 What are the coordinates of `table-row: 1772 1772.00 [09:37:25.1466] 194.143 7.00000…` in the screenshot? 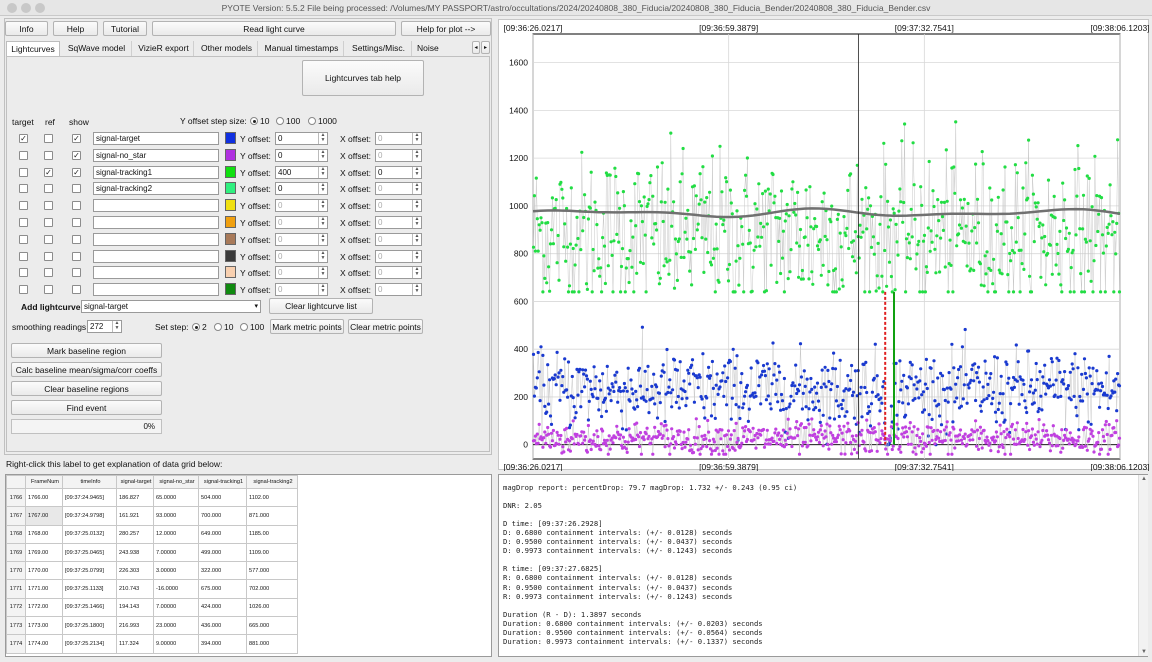 It's located at (152, 607).